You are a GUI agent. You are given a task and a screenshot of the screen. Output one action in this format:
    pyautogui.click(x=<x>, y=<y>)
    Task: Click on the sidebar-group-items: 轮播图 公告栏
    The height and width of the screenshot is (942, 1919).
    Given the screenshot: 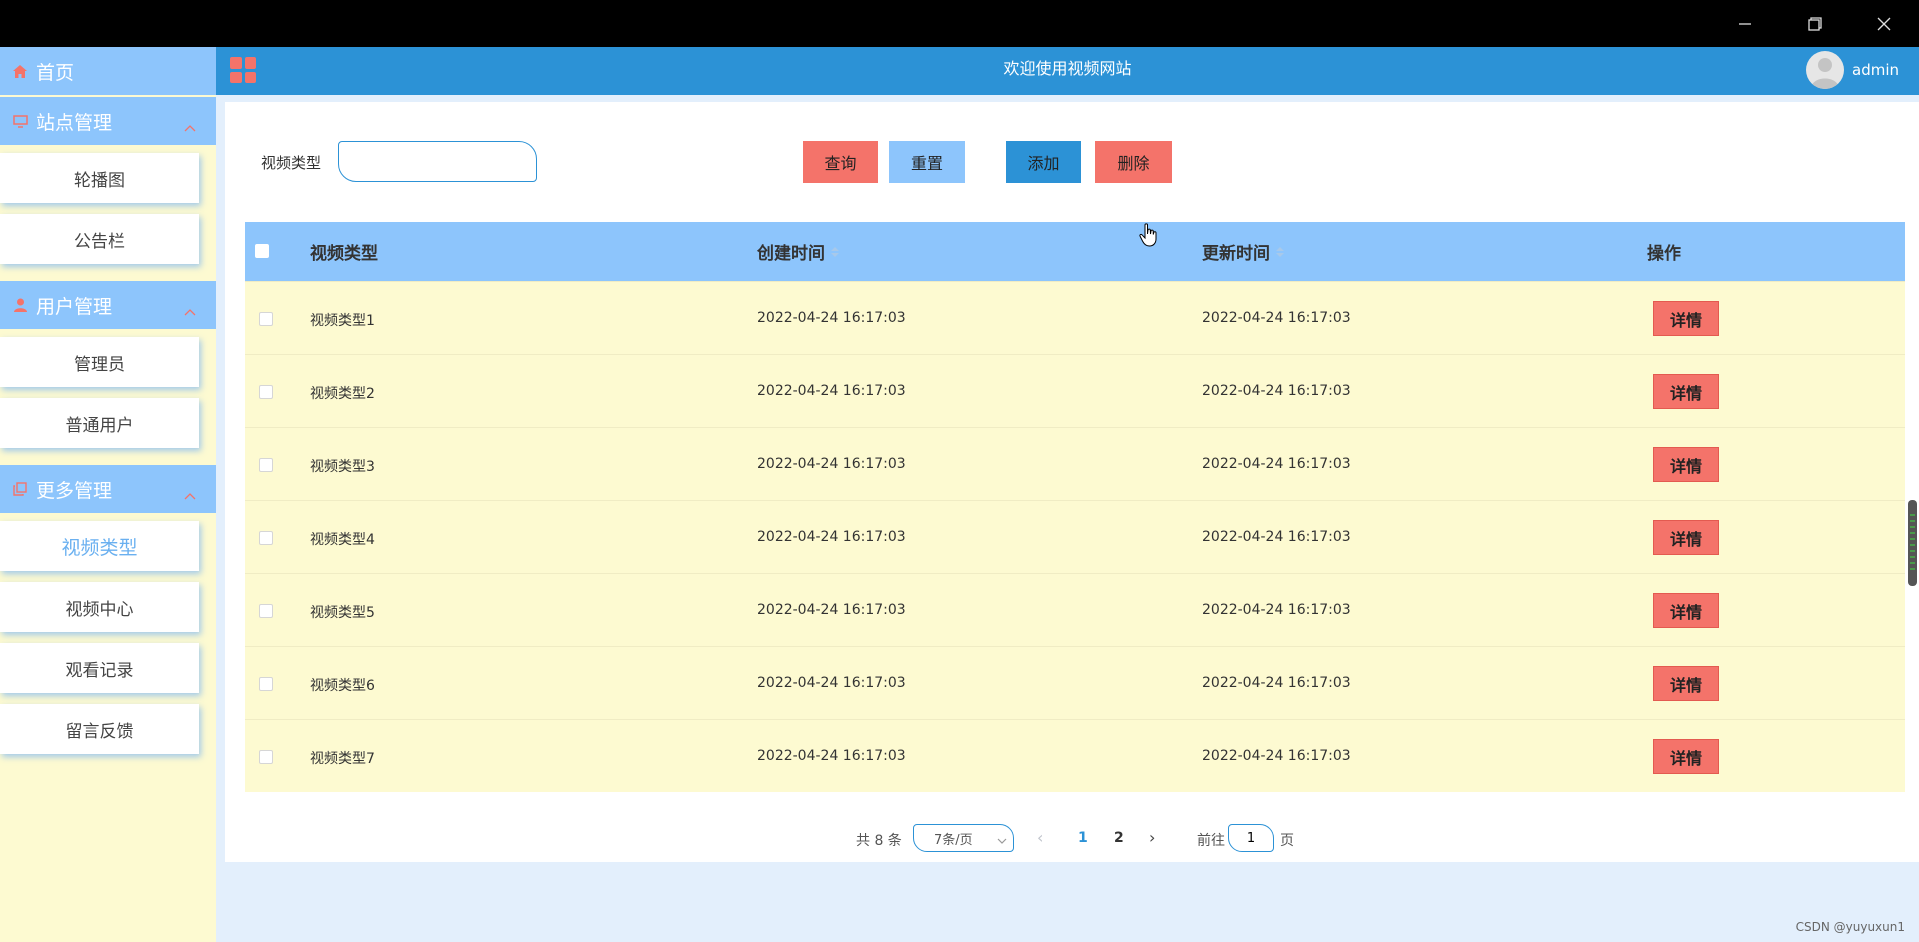 What is the action you would take?
    pyautogui.click(x=108, y=212)
    